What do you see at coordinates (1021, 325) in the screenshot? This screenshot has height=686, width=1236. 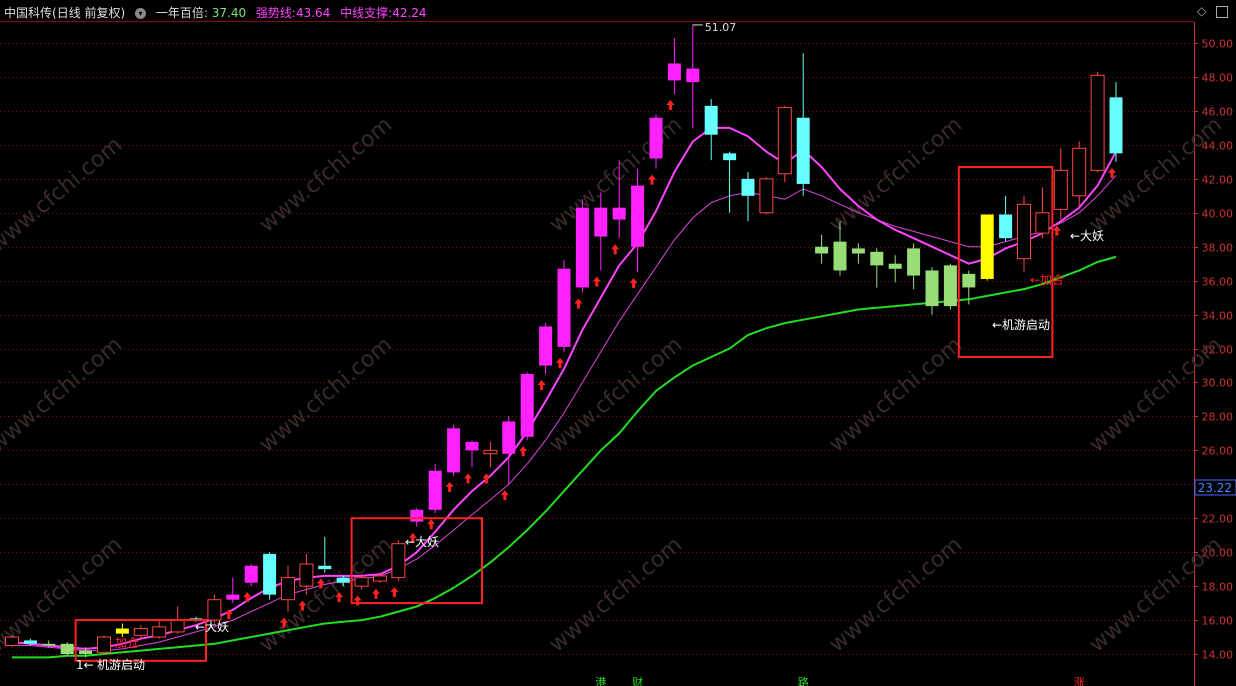 I see `annotation-jiyou-2: ←机游启动` at bounding box center [1021, 325].